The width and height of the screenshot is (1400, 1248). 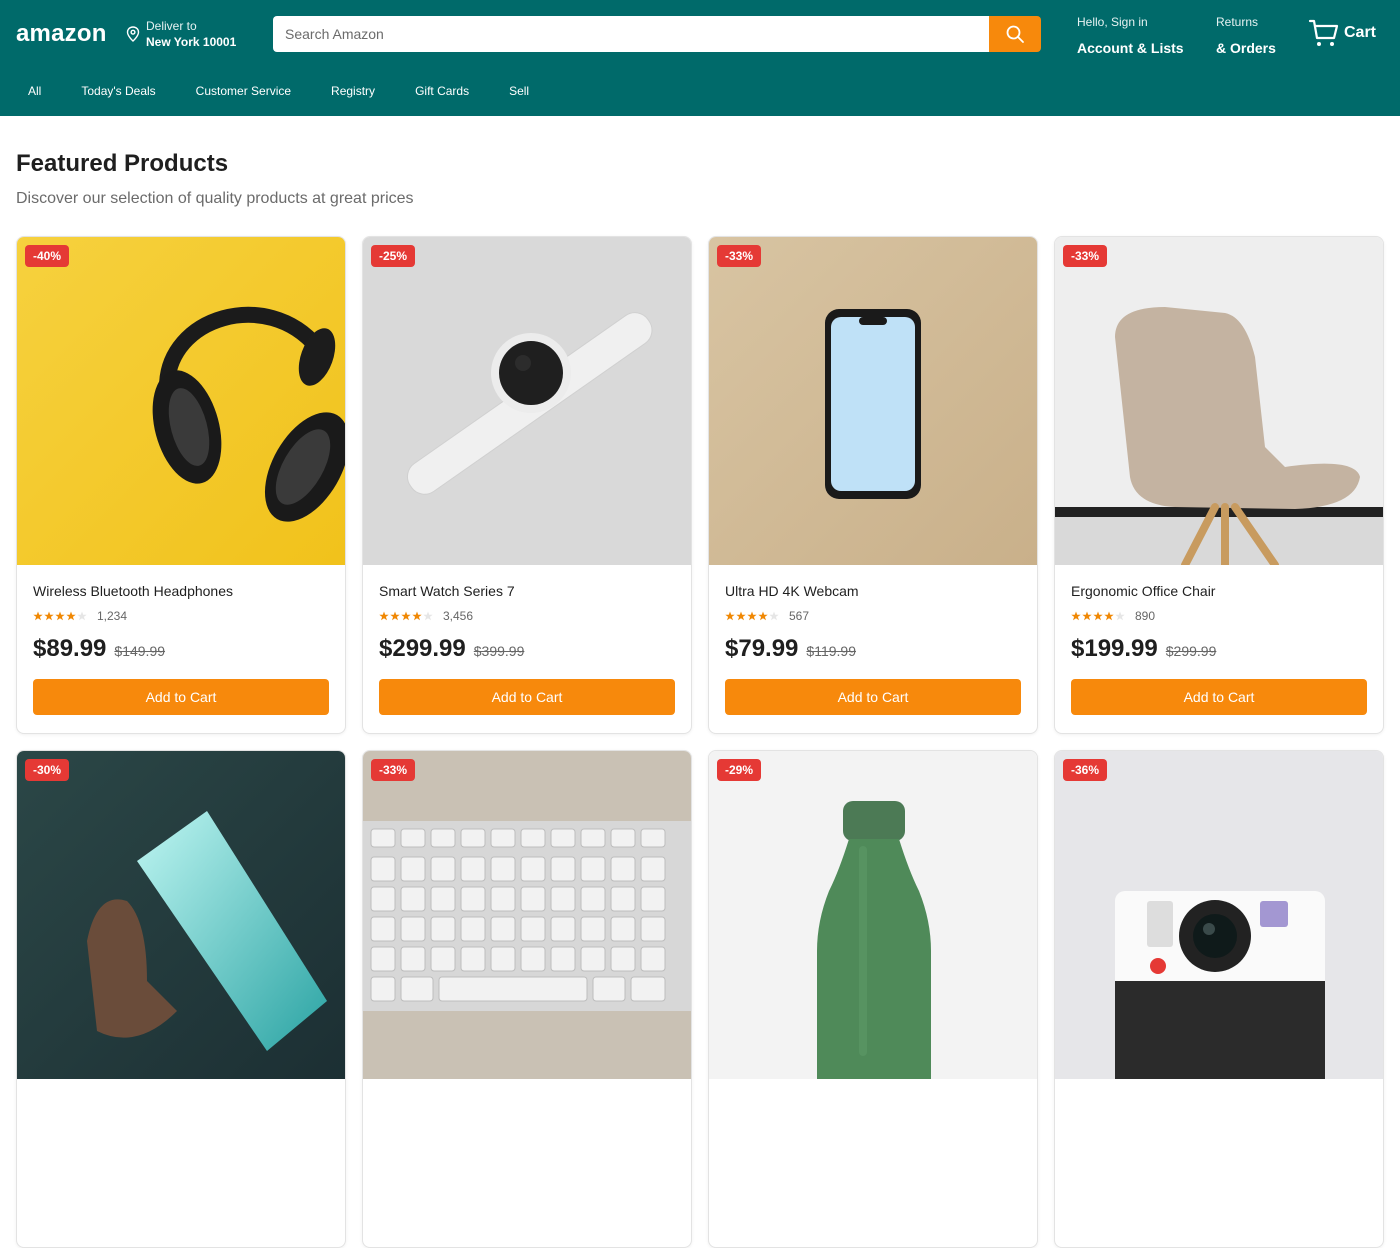 What do you see at coordinates (181, 34) in the screenshot?
I see `deliver-to: Deliver to New York 10001` at bounding box center [181, 34].